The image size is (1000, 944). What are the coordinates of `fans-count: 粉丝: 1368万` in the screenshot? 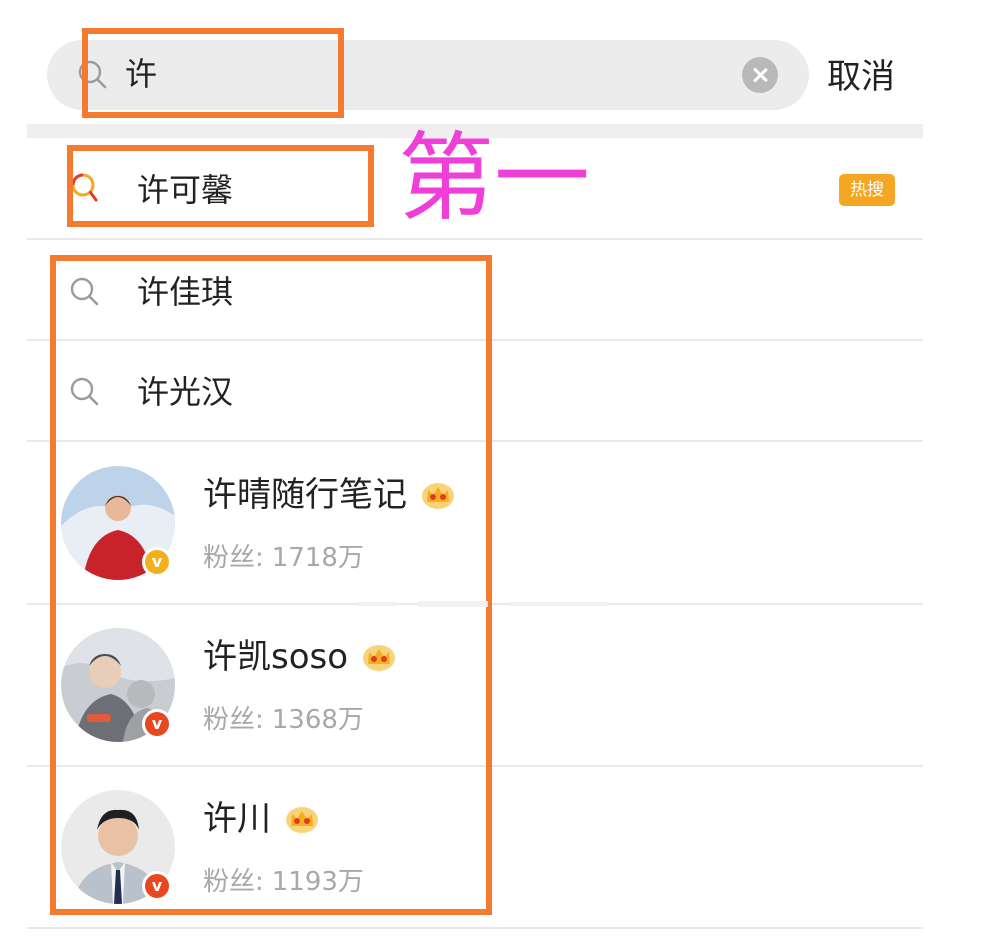 It's located at (283, 720).